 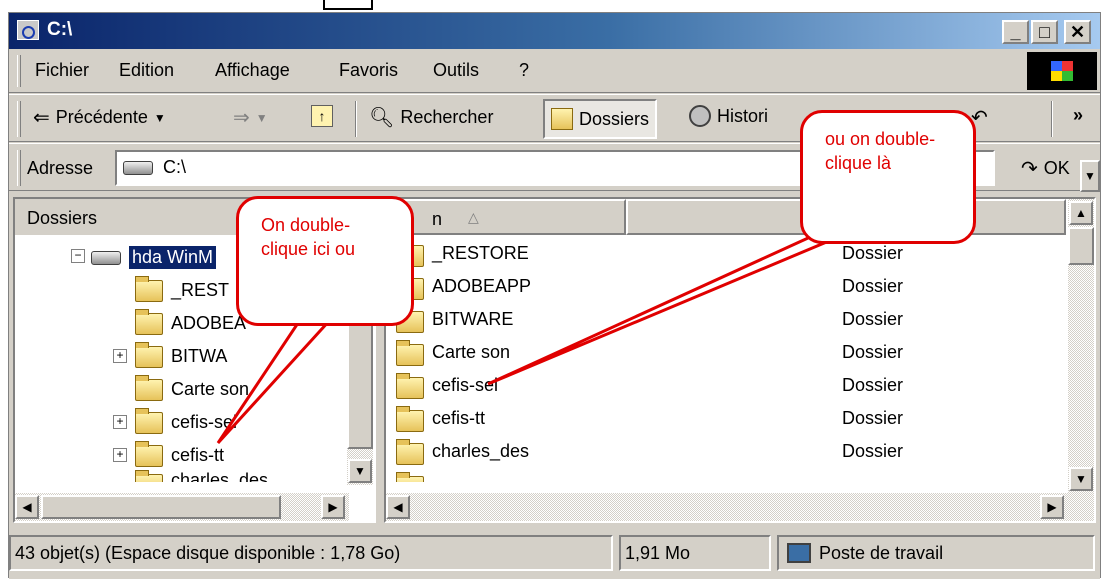 What do you see at coordinates (888, 177) in the screenshot?
I see `right-callout: ou on double-clique là` at bounding box center [888, 177].